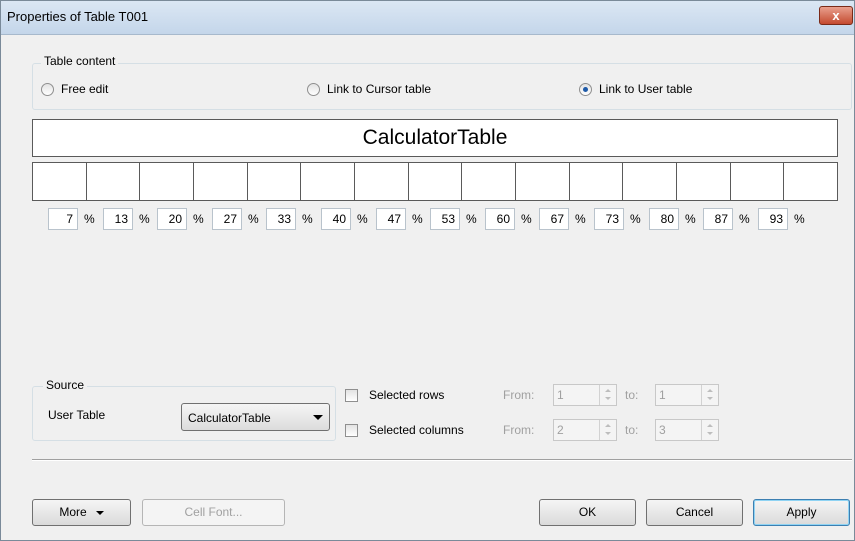  I want to click on cancel-button-label: Cancel, so click(694, 512).